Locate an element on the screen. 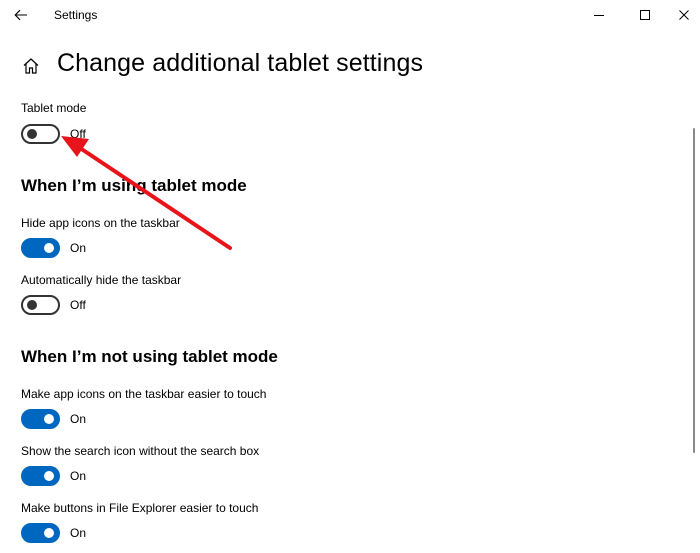 The width and height of the screenshot is (700, 553). tablet-mode-label: Tablet mode is located at coordinates (54, 108).